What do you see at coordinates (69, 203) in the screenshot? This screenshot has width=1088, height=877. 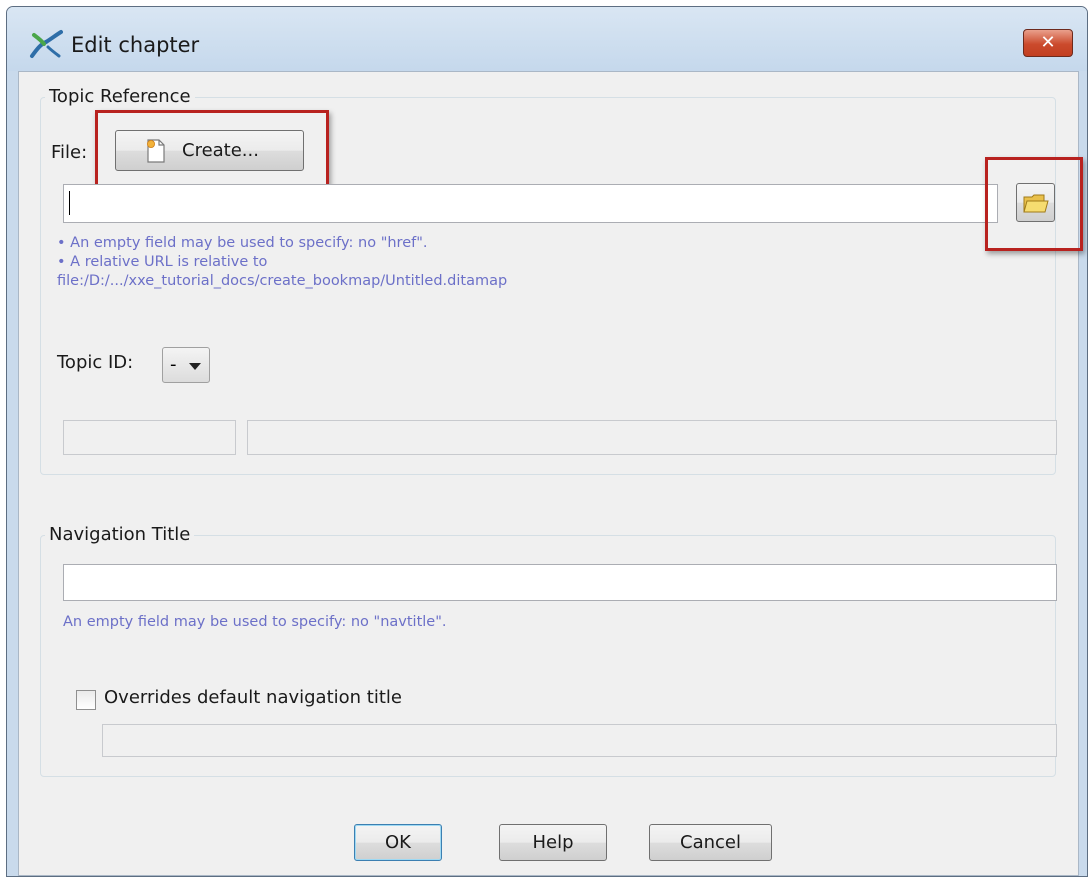 I see `text-caret` at bounding box center [69, 203].